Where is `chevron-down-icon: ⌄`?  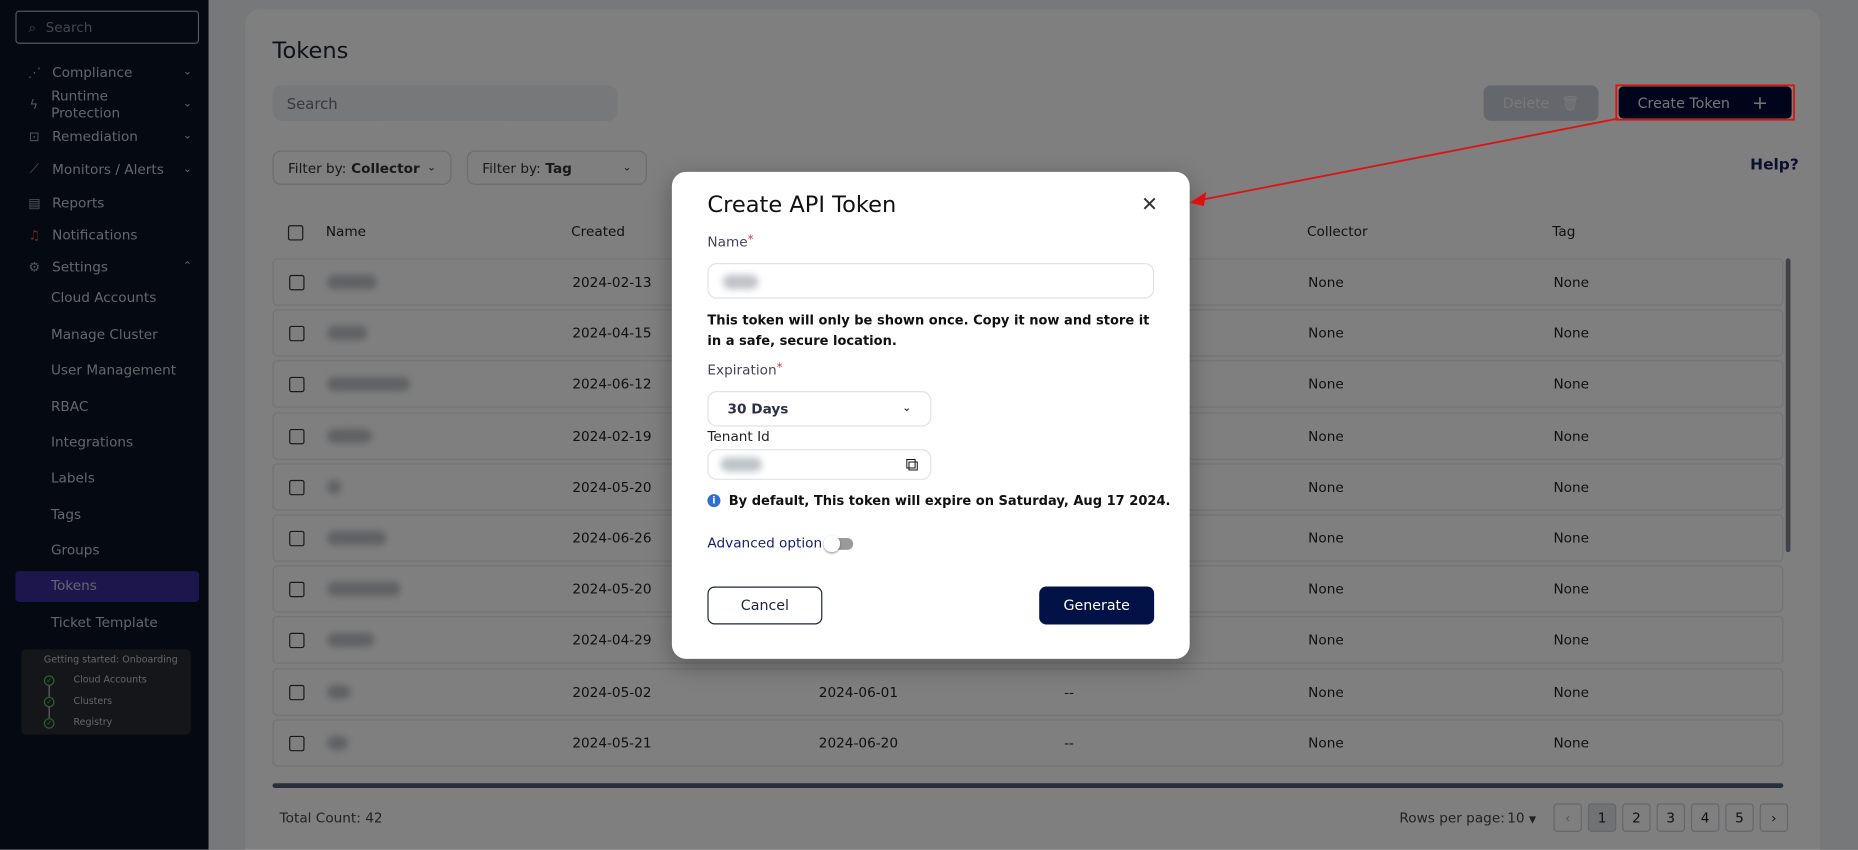 chevron-down-icon: ⌄ is located at coordinates (907, 408).